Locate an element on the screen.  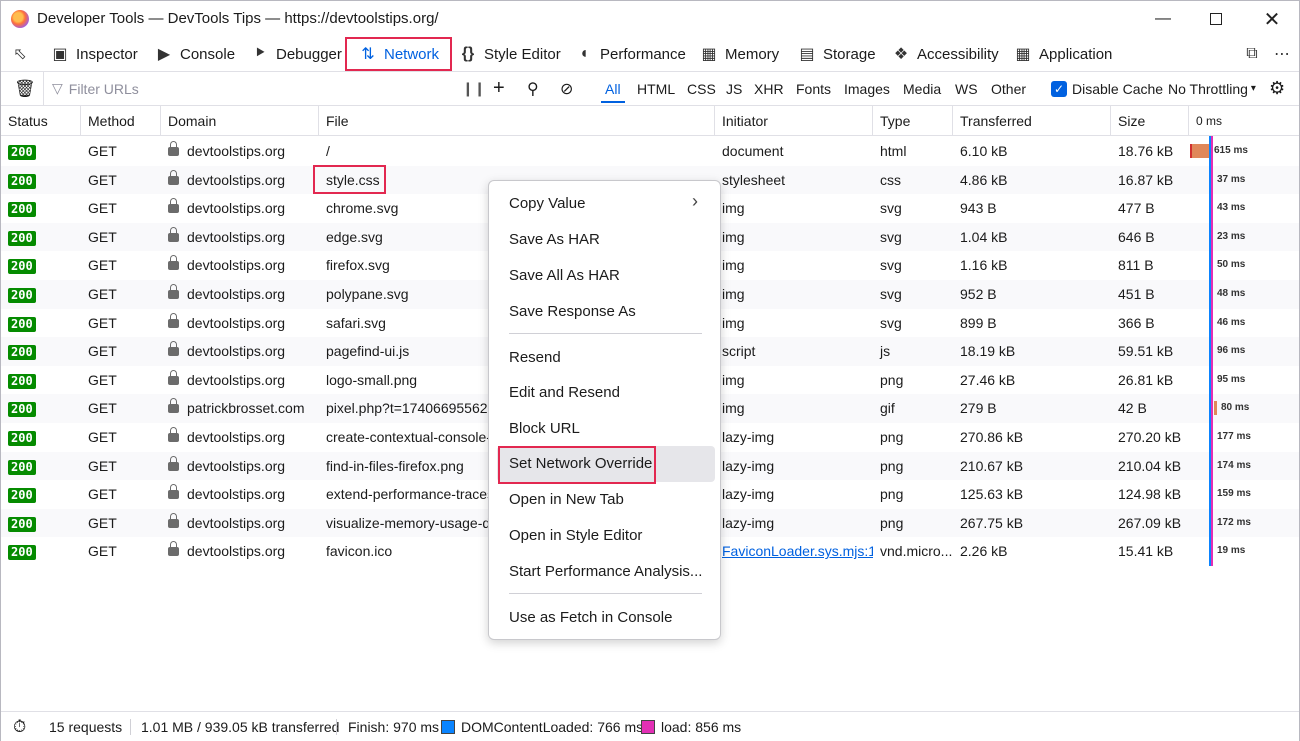
tab-inspector: ▣ Inspector is located at coordinates (94, 54).